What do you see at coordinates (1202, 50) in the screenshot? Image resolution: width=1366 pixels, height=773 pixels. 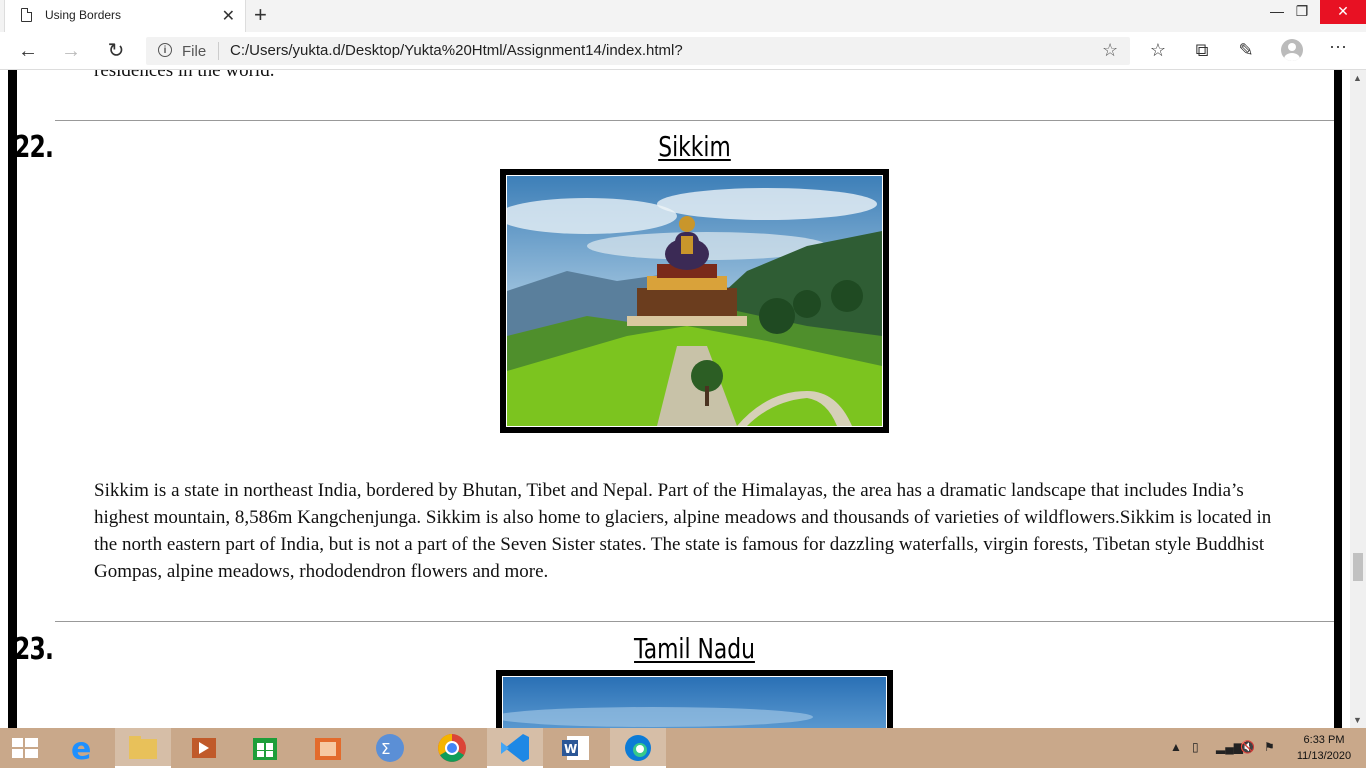 I see `collections-icon: ⧉` at bounding box center [1202, 50].